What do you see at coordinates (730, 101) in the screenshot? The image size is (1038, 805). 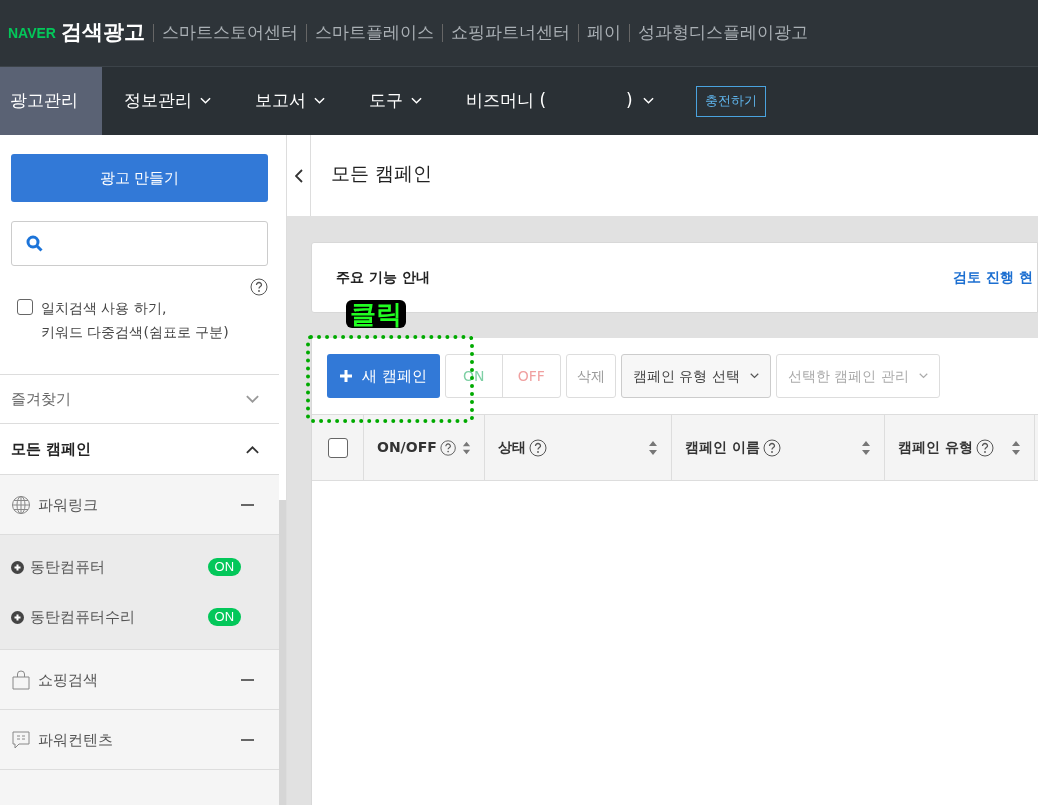 I see `charge-button: 충전하기` at bounding box center [730, 101].